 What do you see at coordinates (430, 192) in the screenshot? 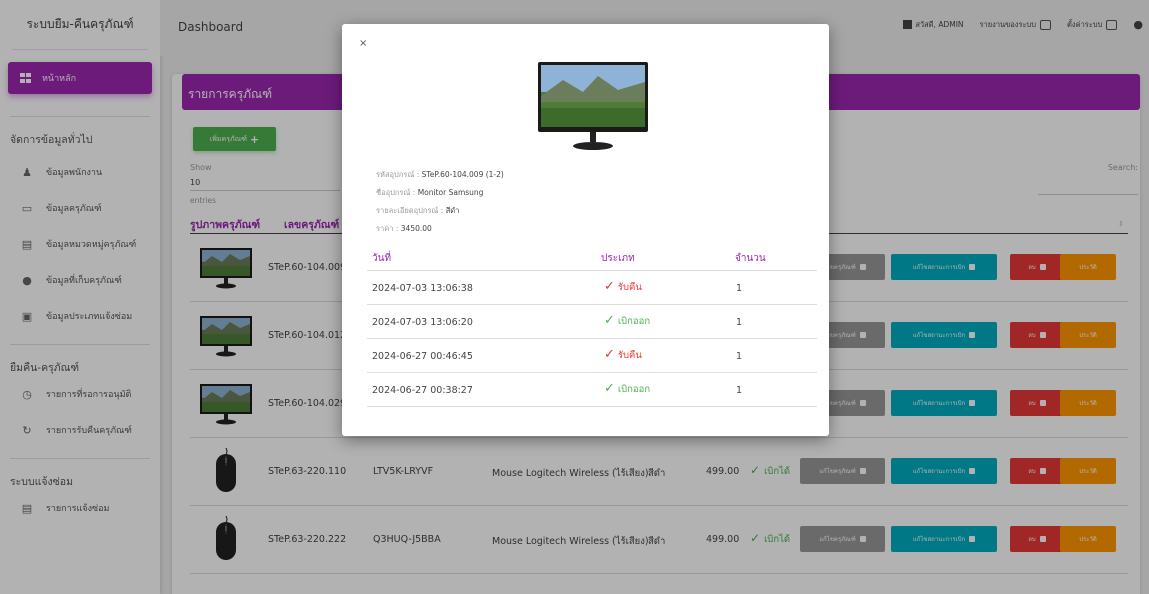
I see `info-name: ชื่ออุปกรณ์ : Monitor Samsung` at bounding box center [430, 192].